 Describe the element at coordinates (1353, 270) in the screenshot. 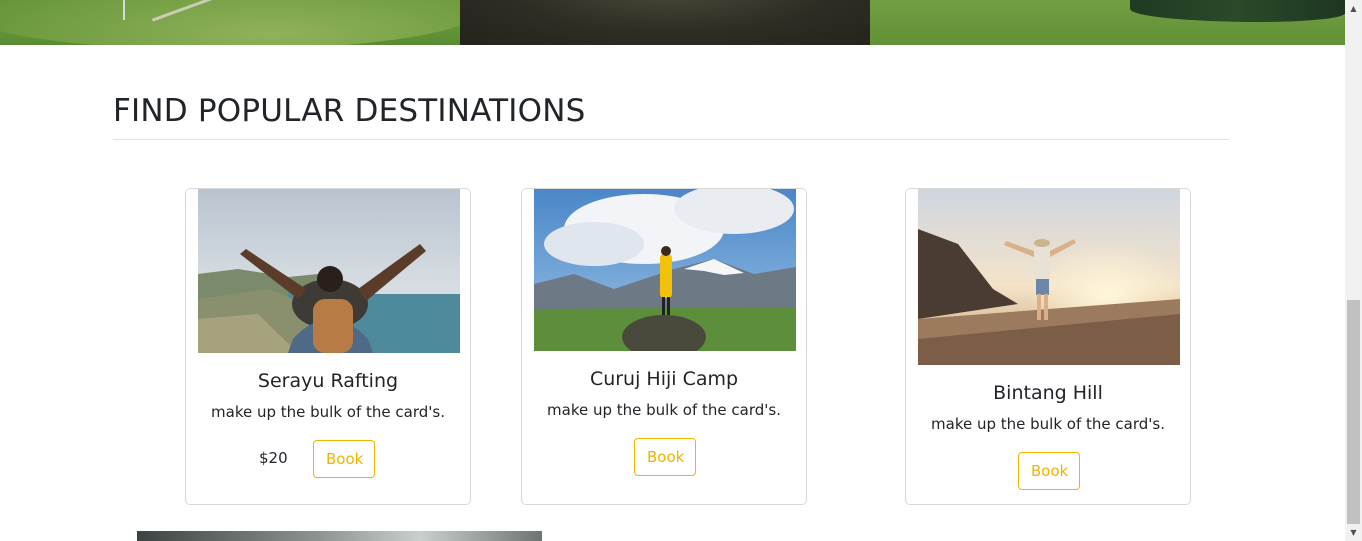

I see `vertical-scrollbar: ▲ ▼` at that location.